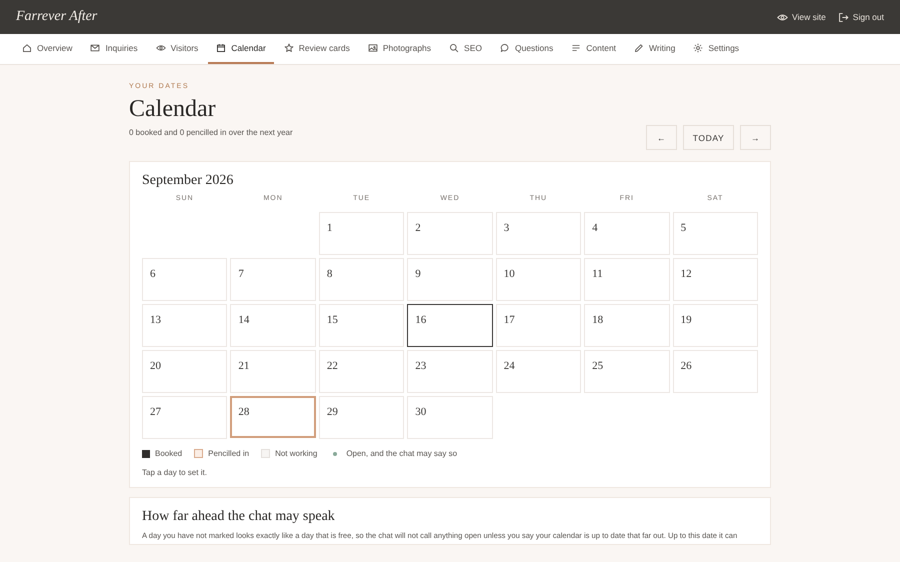 The image size is (900, 562). I want to click on day-number: 30, so click(420, 412).